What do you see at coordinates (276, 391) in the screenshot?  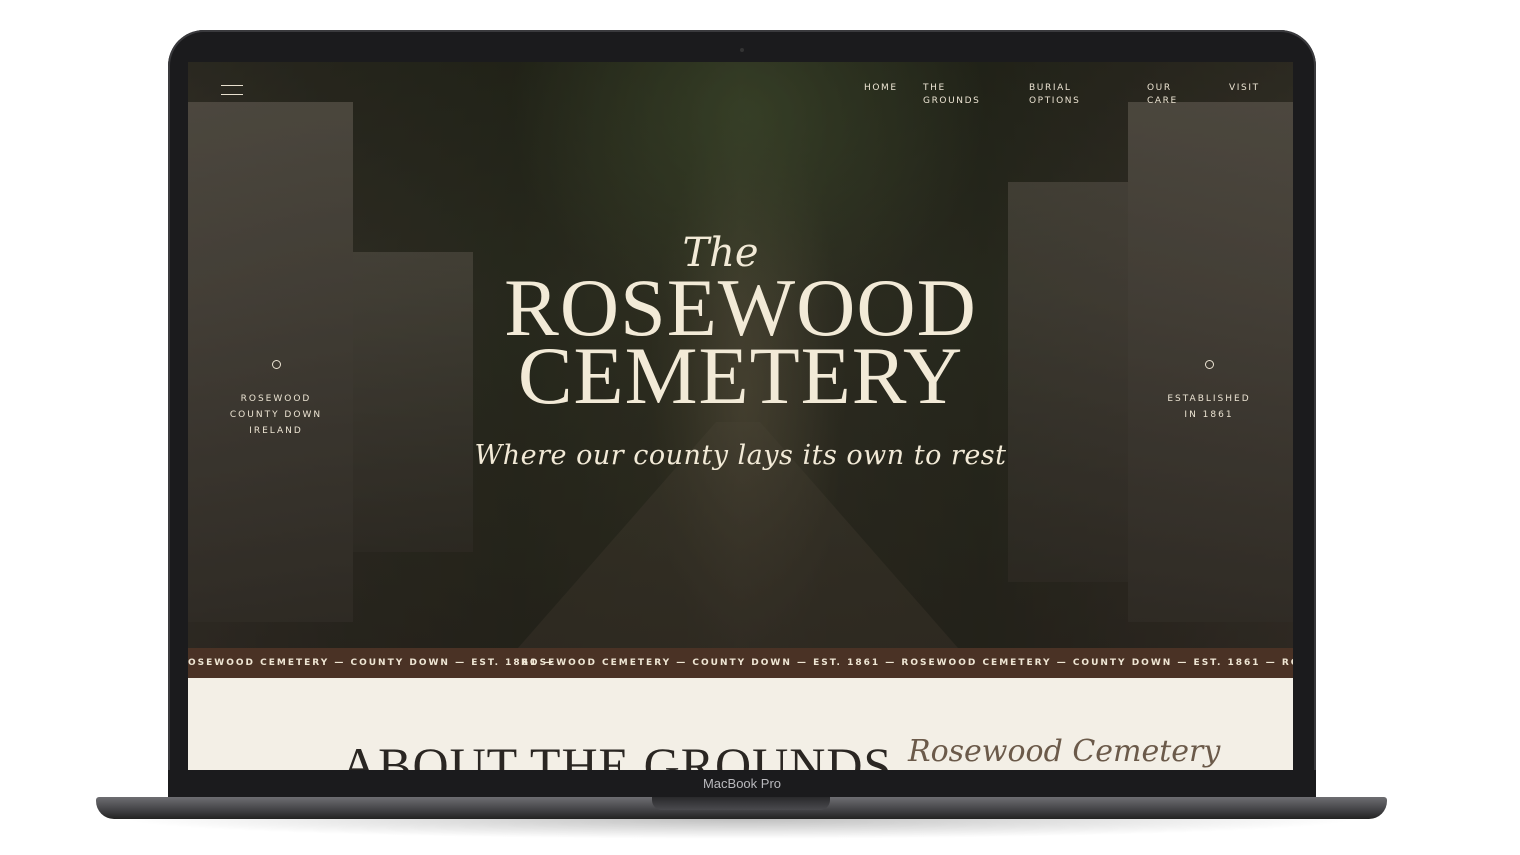 I see `location-caption: ROSEWOOD COUNTY DOWN IRELAND` at bounding box center [276, 391].